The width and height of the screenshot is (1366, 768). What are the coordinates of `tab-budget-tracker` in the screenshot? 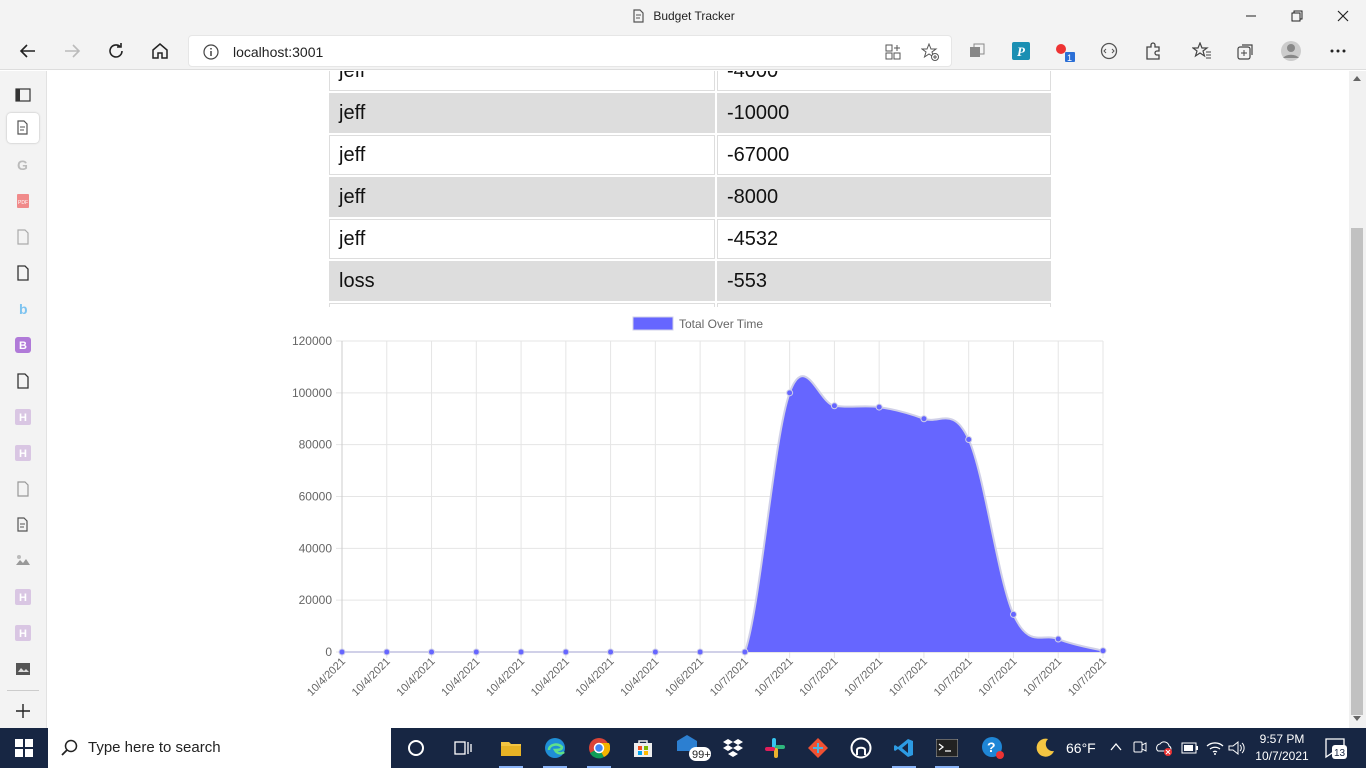 It's located at (23, 128).